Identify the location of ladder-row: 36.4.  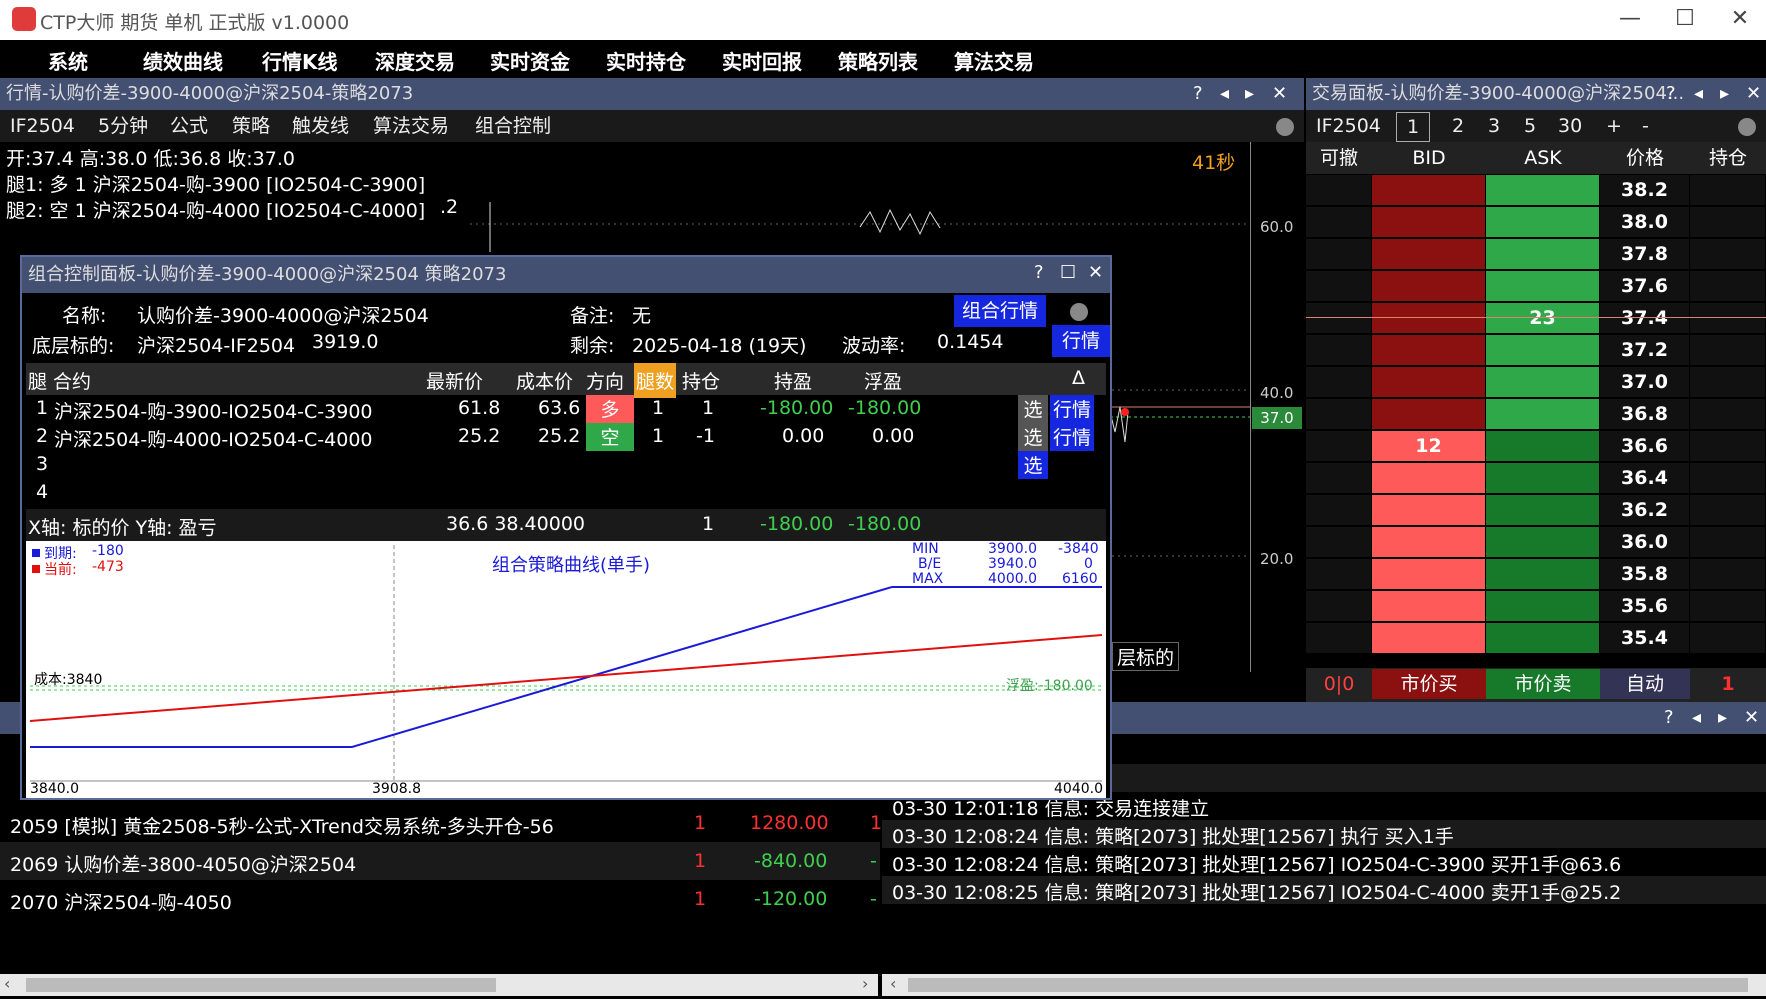
(1536, 478).